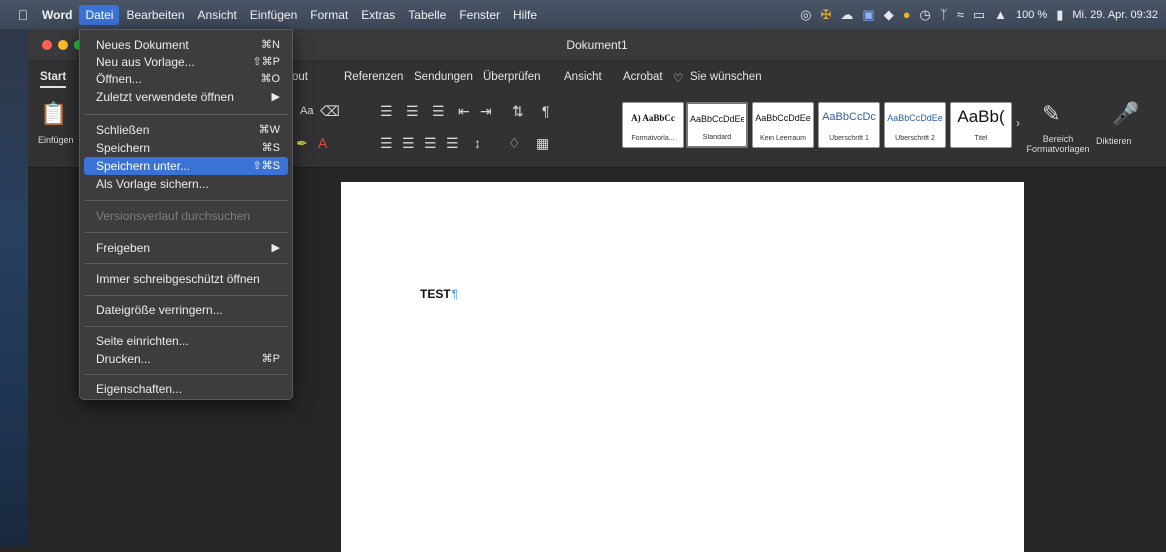 This screenshot has height=552, width=1166. What do you see at coordinates (960, 14) in the screenshot?
I see `wifi-icon: ≈` at bounding box center [960, 14].